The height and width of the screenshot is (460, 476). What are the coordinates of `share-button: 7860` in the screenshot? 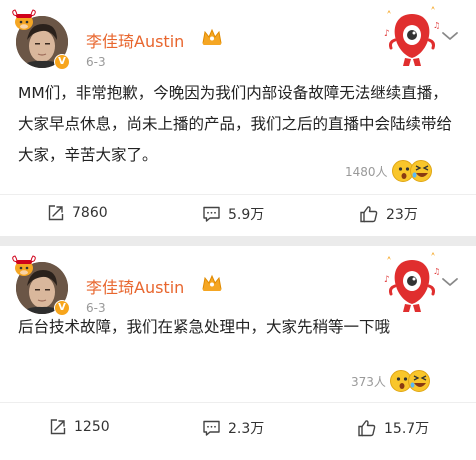 It's located at (77, 213).